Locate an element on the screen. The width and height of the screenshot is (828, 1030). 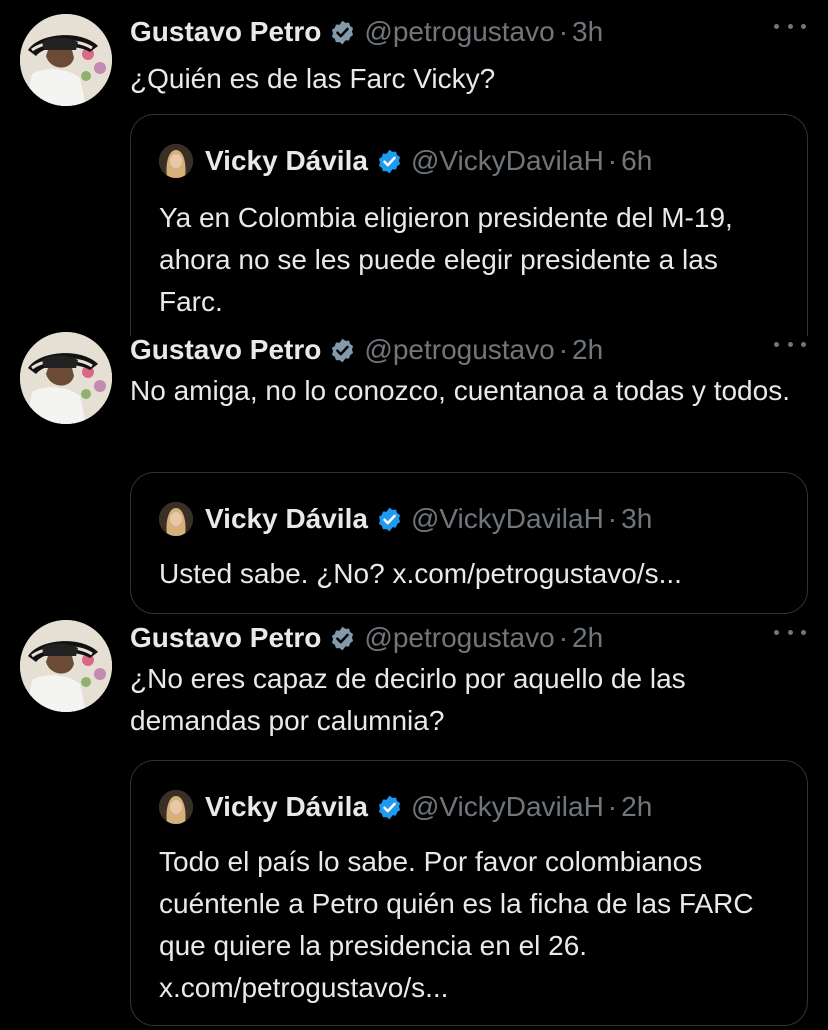
quote-header: Vicky Dávila @VickyDavilaH · 3h is located at coordinates (405, 519).